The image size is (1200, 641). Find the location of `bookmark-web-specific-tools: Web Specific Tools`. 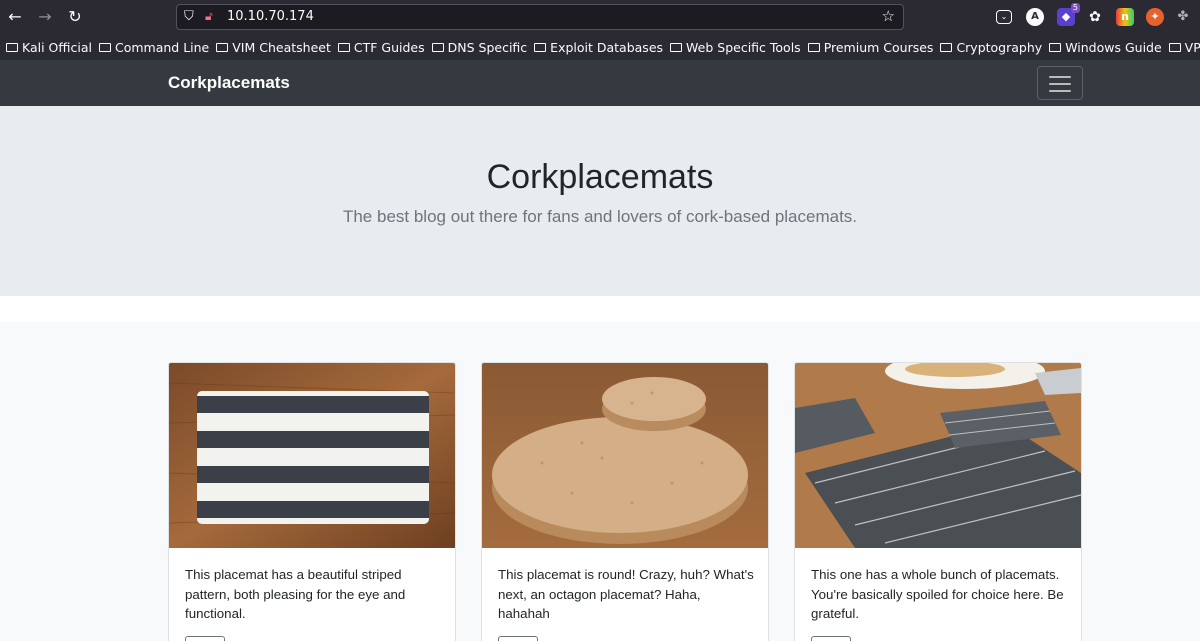

bookmark-web-specific-tools: Web Specific Tools is located at coordinates (735, 47).